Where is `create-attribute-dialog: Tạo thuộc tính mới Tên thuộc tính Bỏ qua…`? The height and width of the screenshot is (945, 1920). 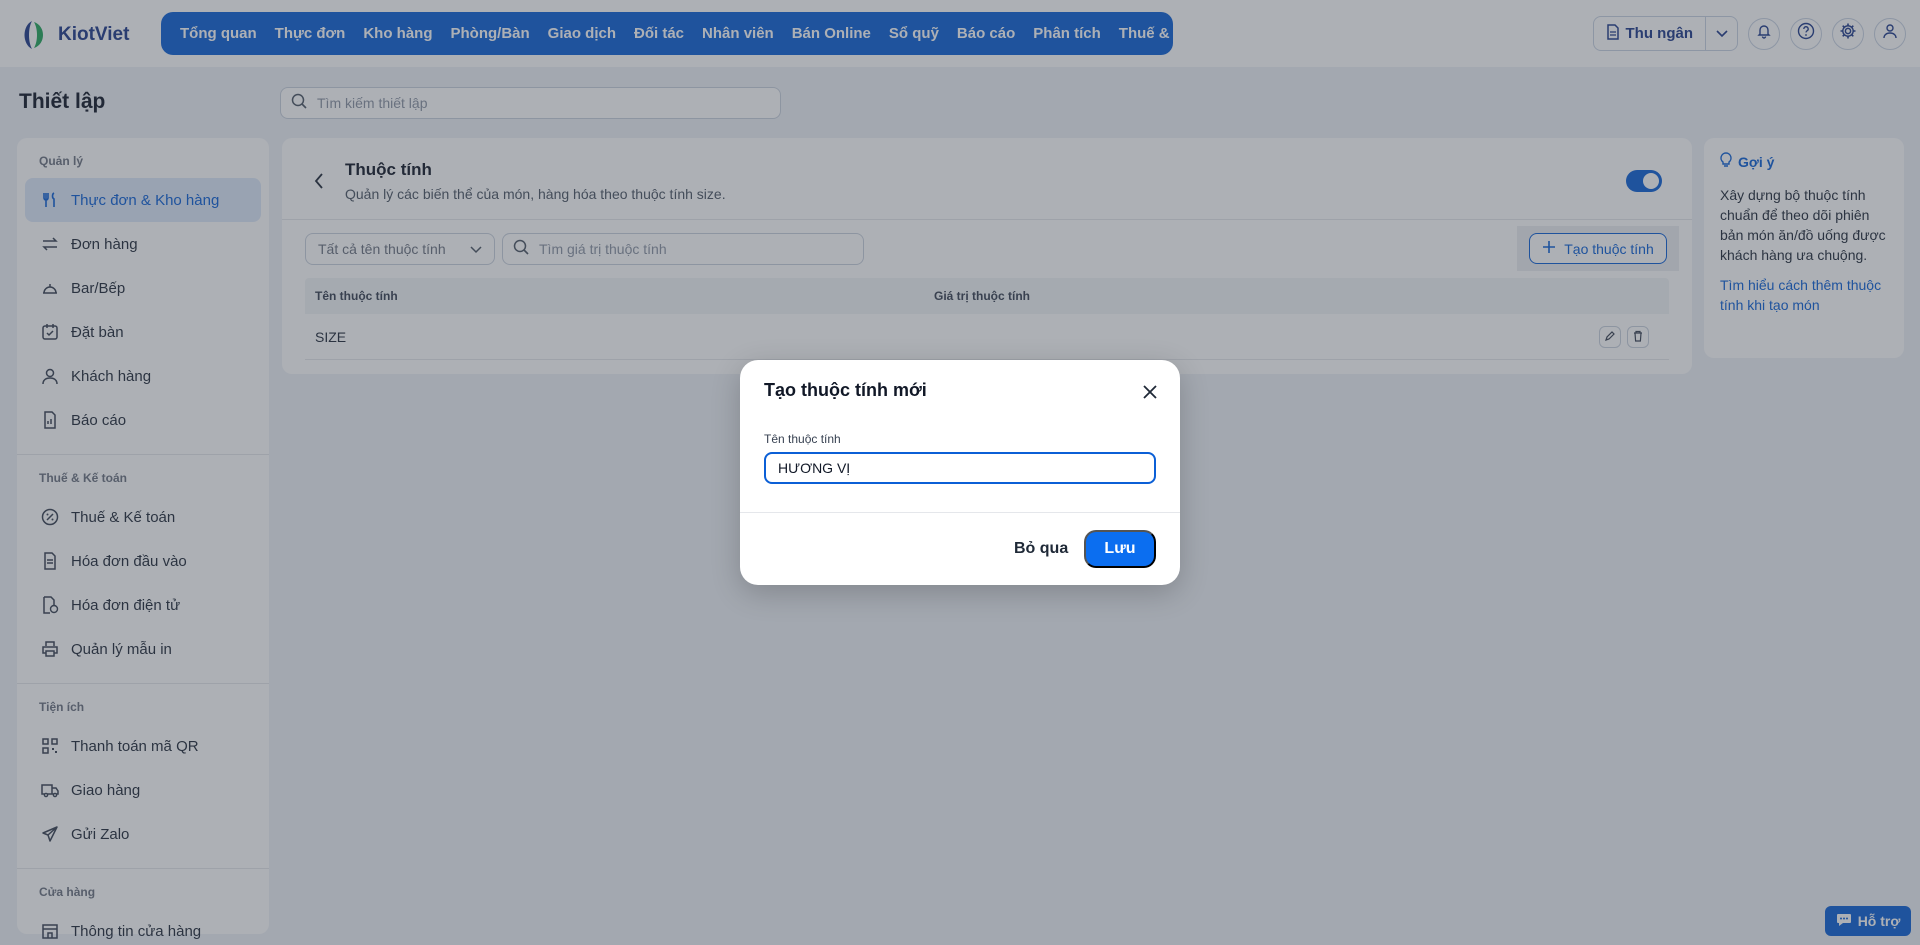 create-attribute-dialog: Tạo thuộc tính mới Tên thuộc tính Bỏ qua… is located at coordinates (960, 472).